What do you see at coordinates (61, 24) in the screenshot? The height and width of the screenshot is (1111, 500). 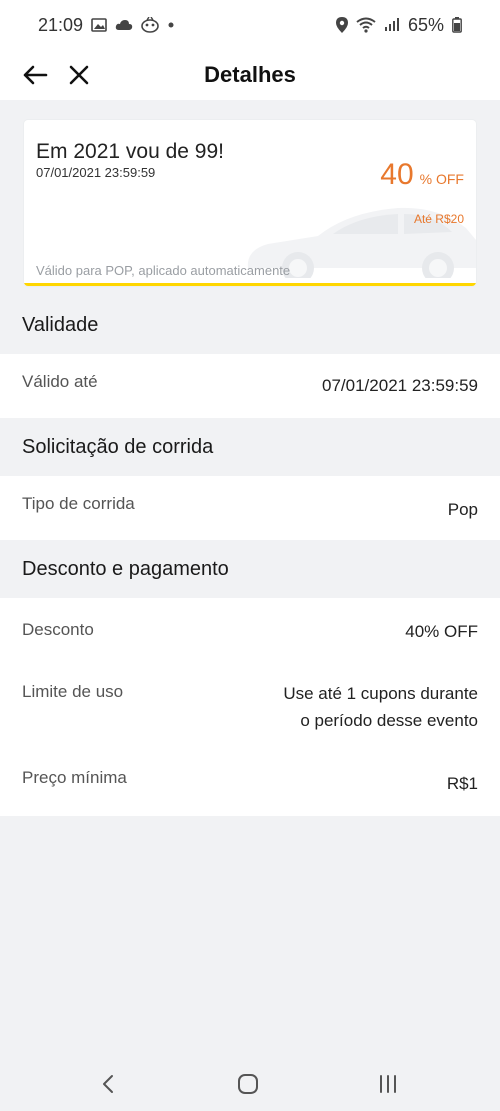 I see `status-time: 21:09` at bounding box center [61, 24].